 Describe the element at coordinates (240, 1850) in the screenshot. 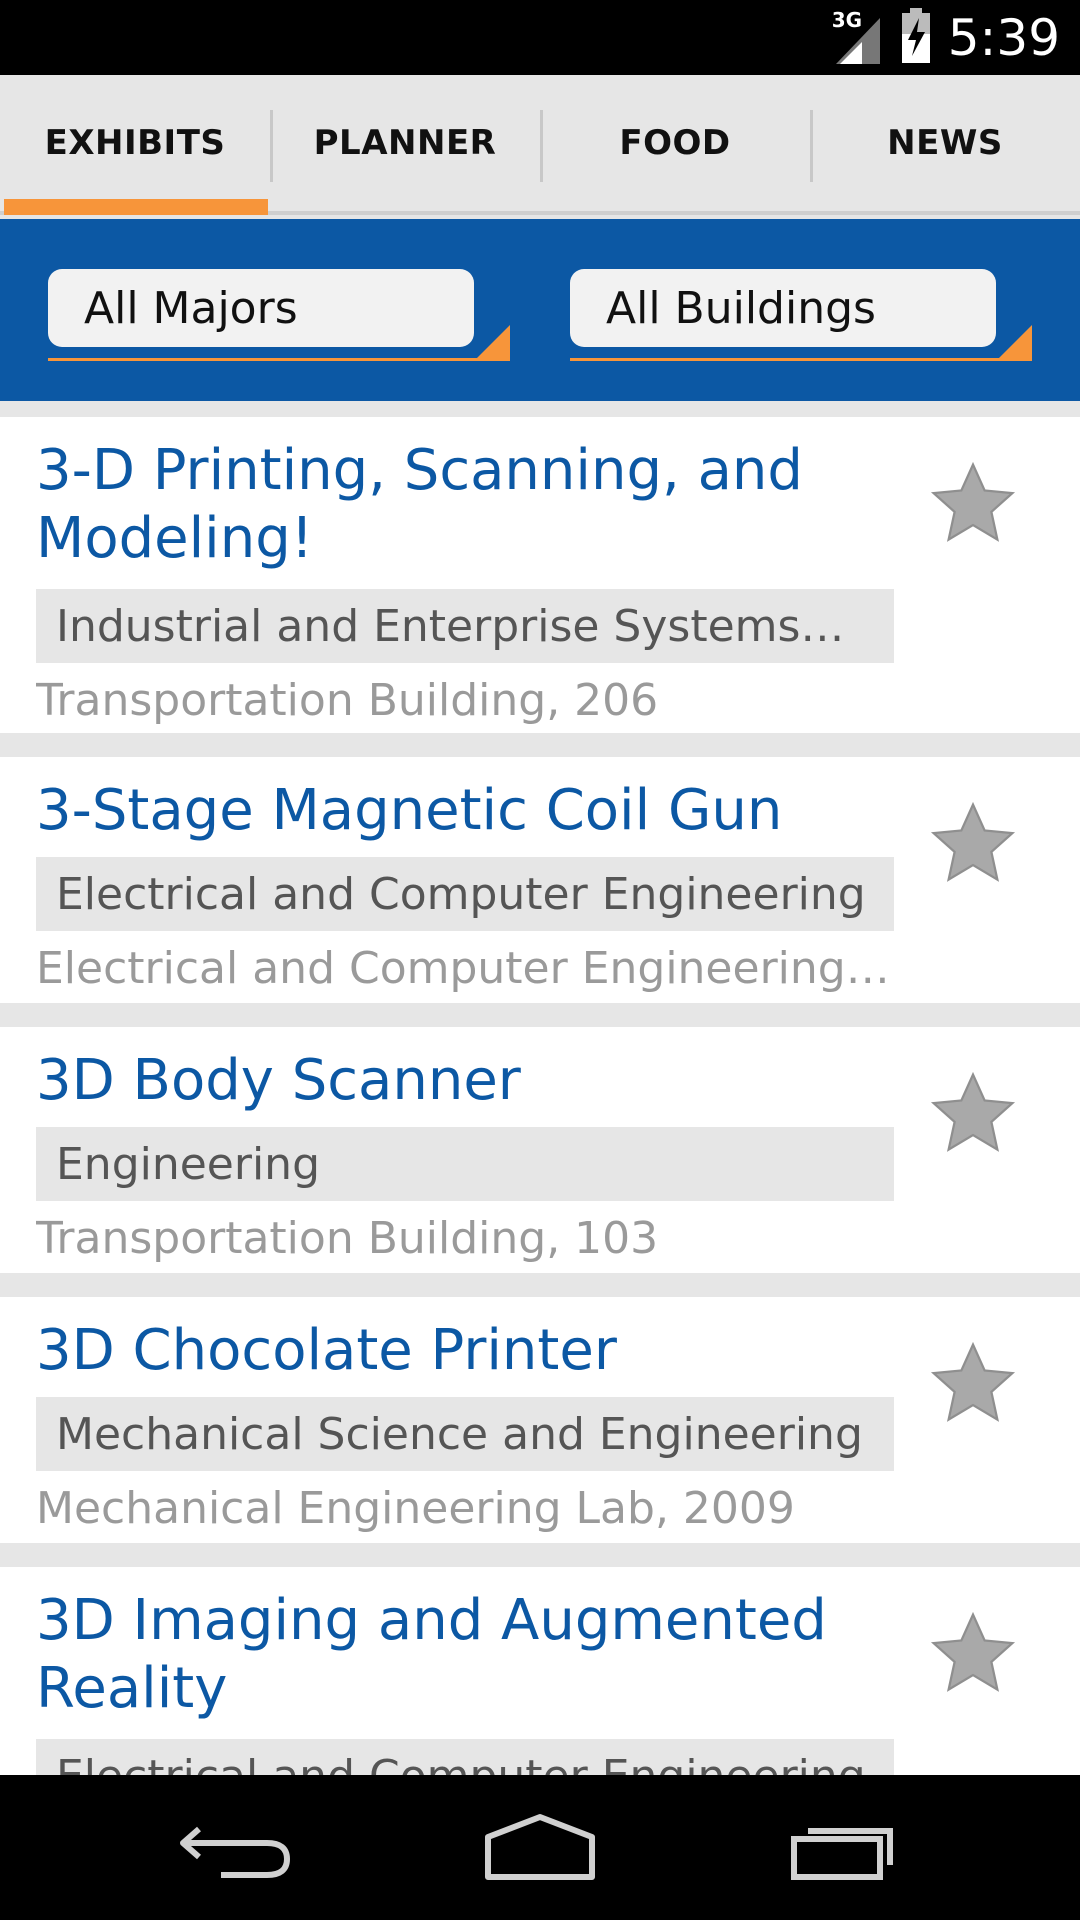

I see `back-icon` at that location.